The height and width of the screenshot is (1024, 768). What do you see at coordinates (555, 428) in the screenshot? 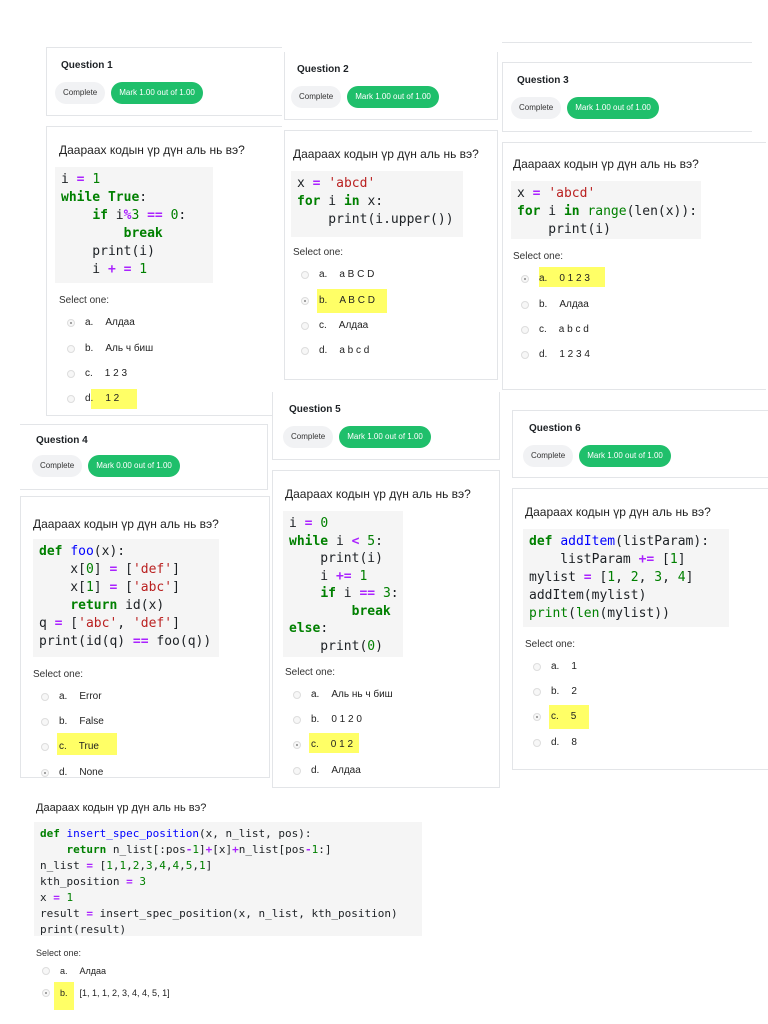
I see `question-title: Question 6` at bounding box center [555, 428].